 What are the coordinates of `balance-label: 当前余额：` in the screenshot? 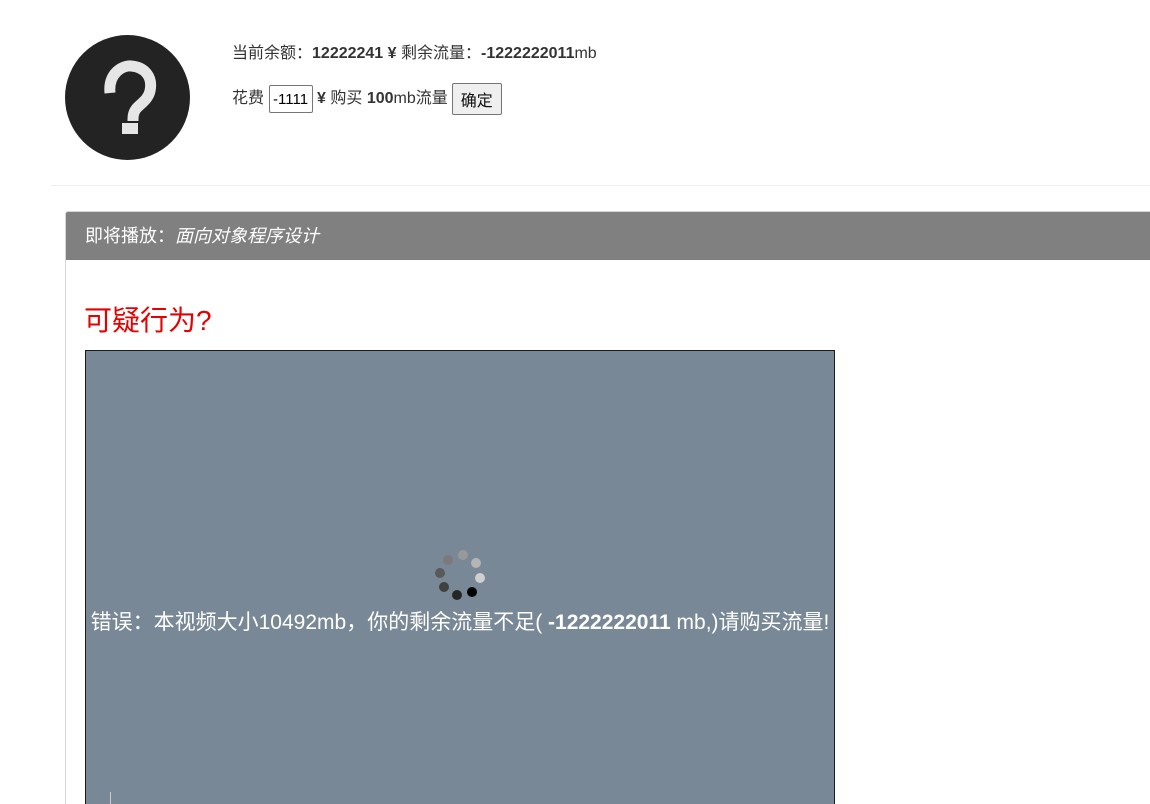 It's located at (272, 53).